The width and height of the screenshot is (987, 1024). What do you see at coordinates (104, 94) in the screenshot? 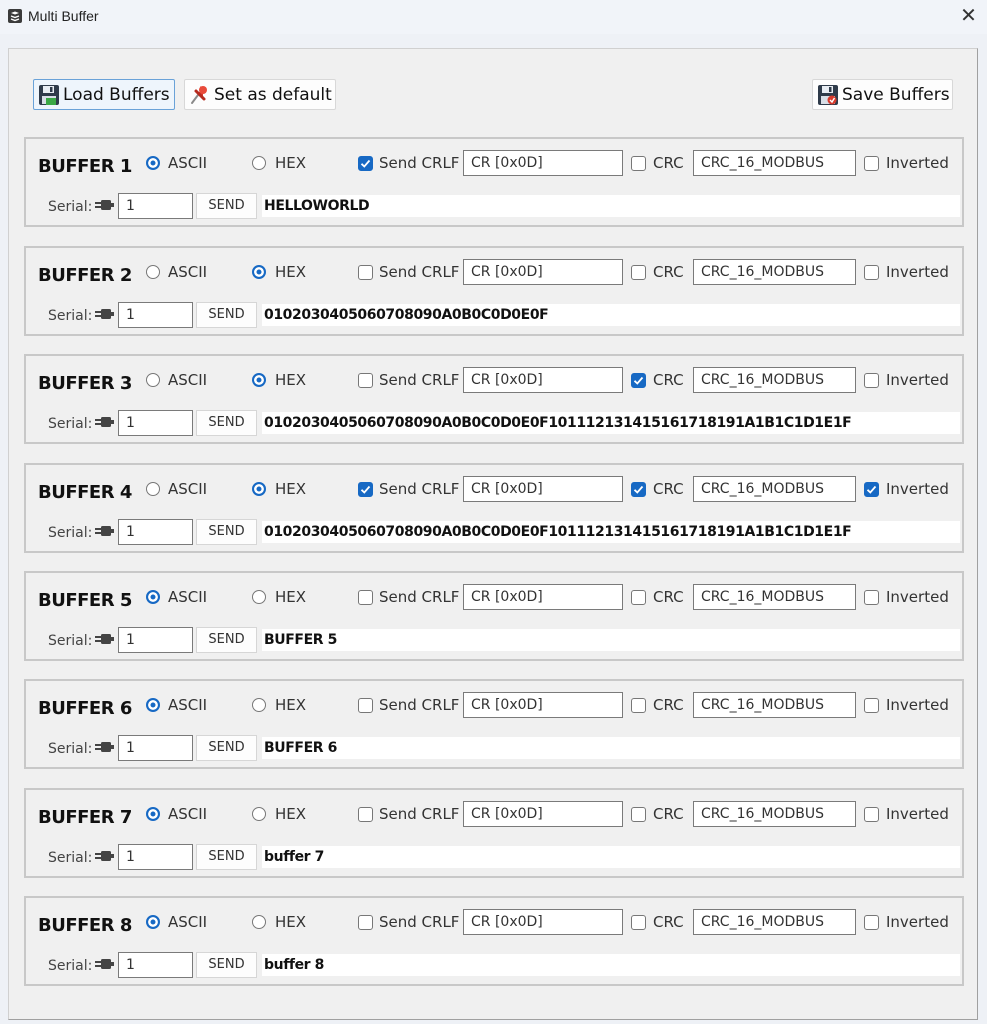
I see `load-buffers-button: Load Buffers` at bounding box center [104, 94].